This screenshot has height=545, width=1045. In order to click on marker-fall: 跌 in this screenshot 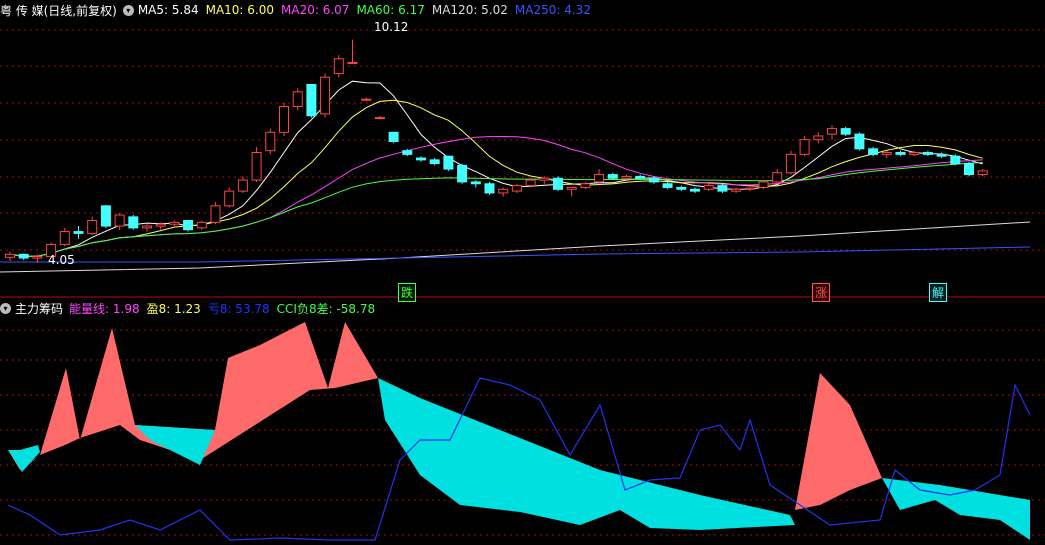, I will do `click(407, 292)`.